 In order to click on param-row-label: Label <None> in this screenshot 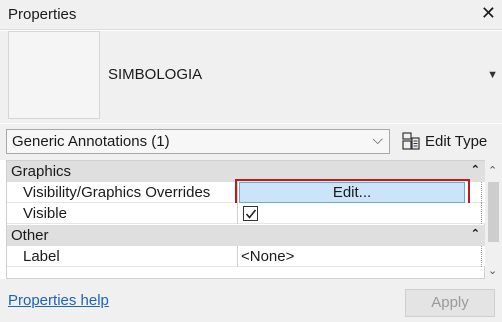, I will do `click(246, 256)`.